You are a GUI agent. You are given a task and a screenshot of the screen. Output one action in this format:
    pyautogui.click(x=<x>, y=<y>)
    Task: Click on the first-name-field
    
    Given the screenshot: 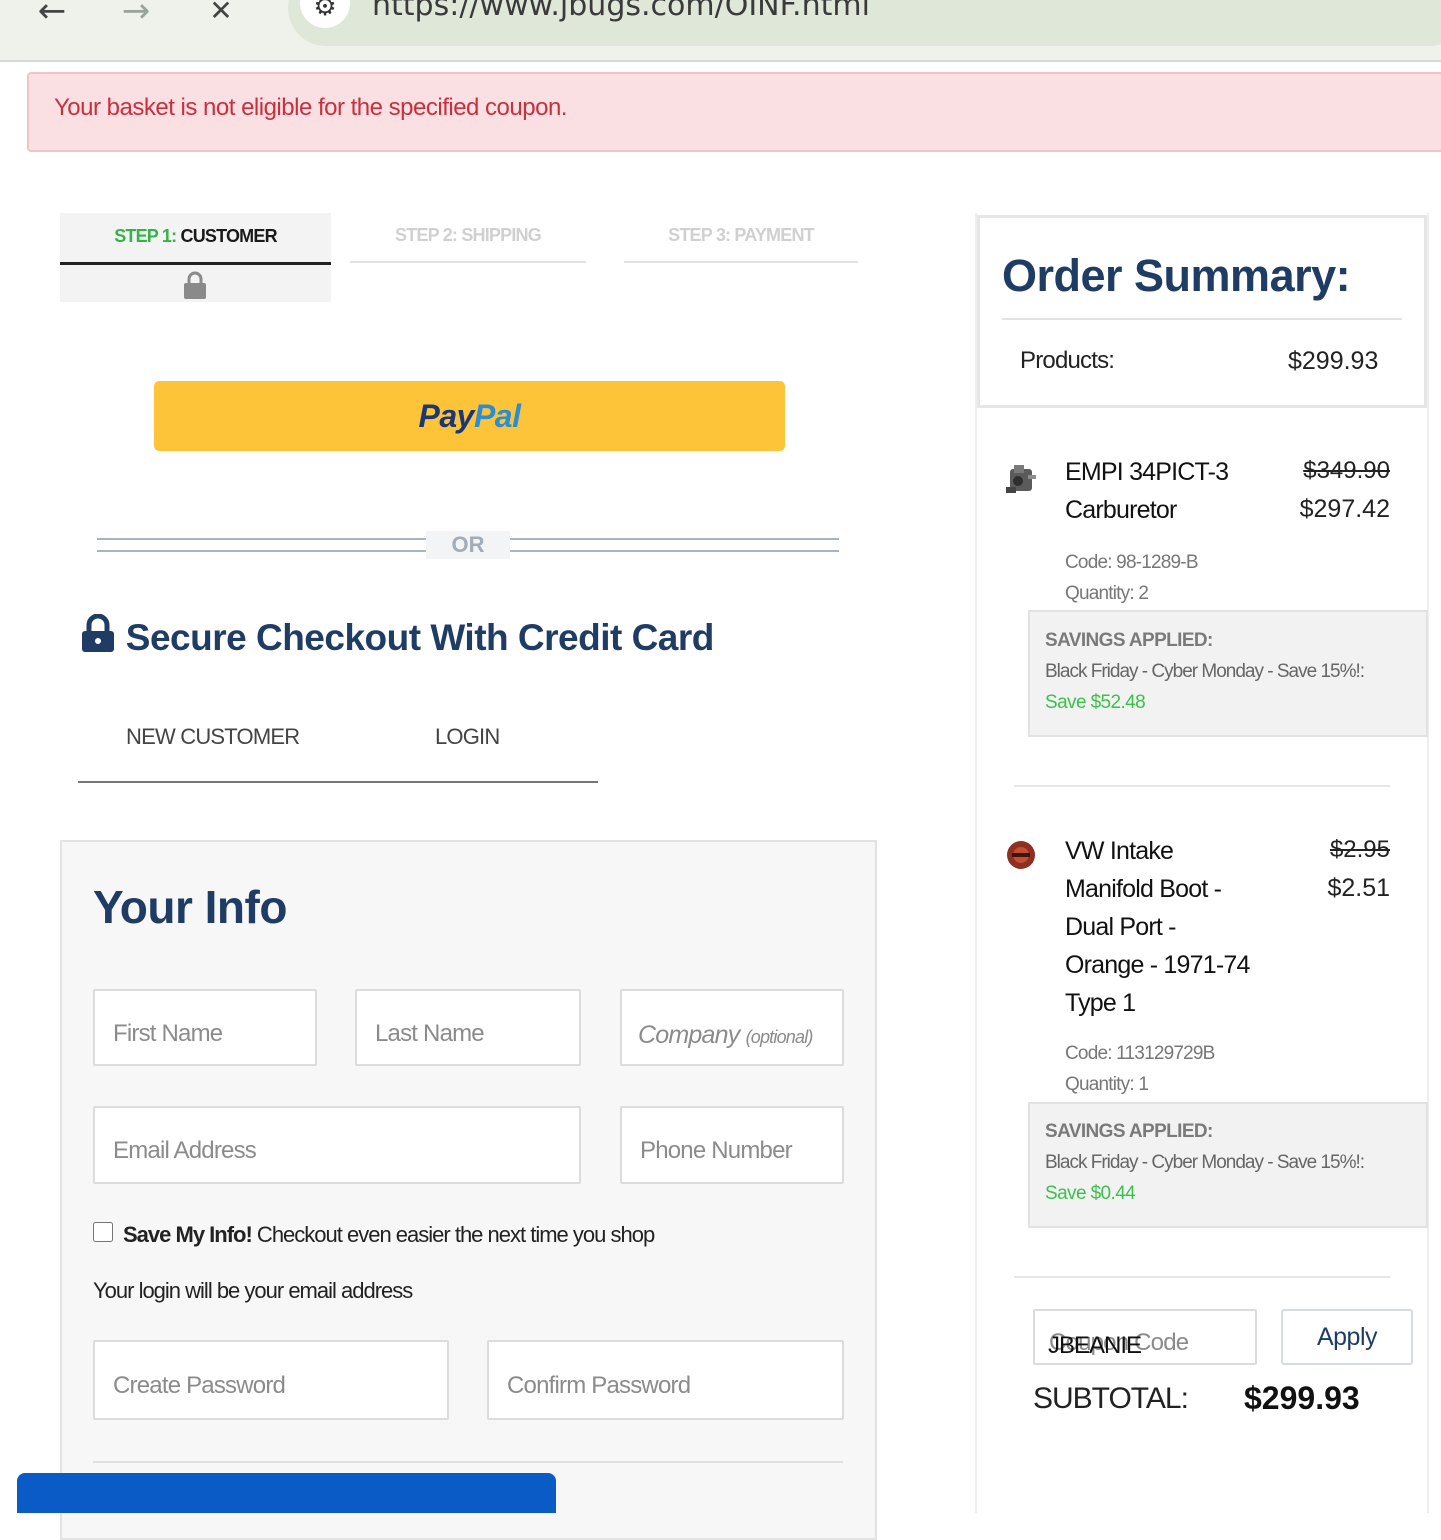 What is the action you would take?
    pyautogui.click(x=205, y=1027)
    